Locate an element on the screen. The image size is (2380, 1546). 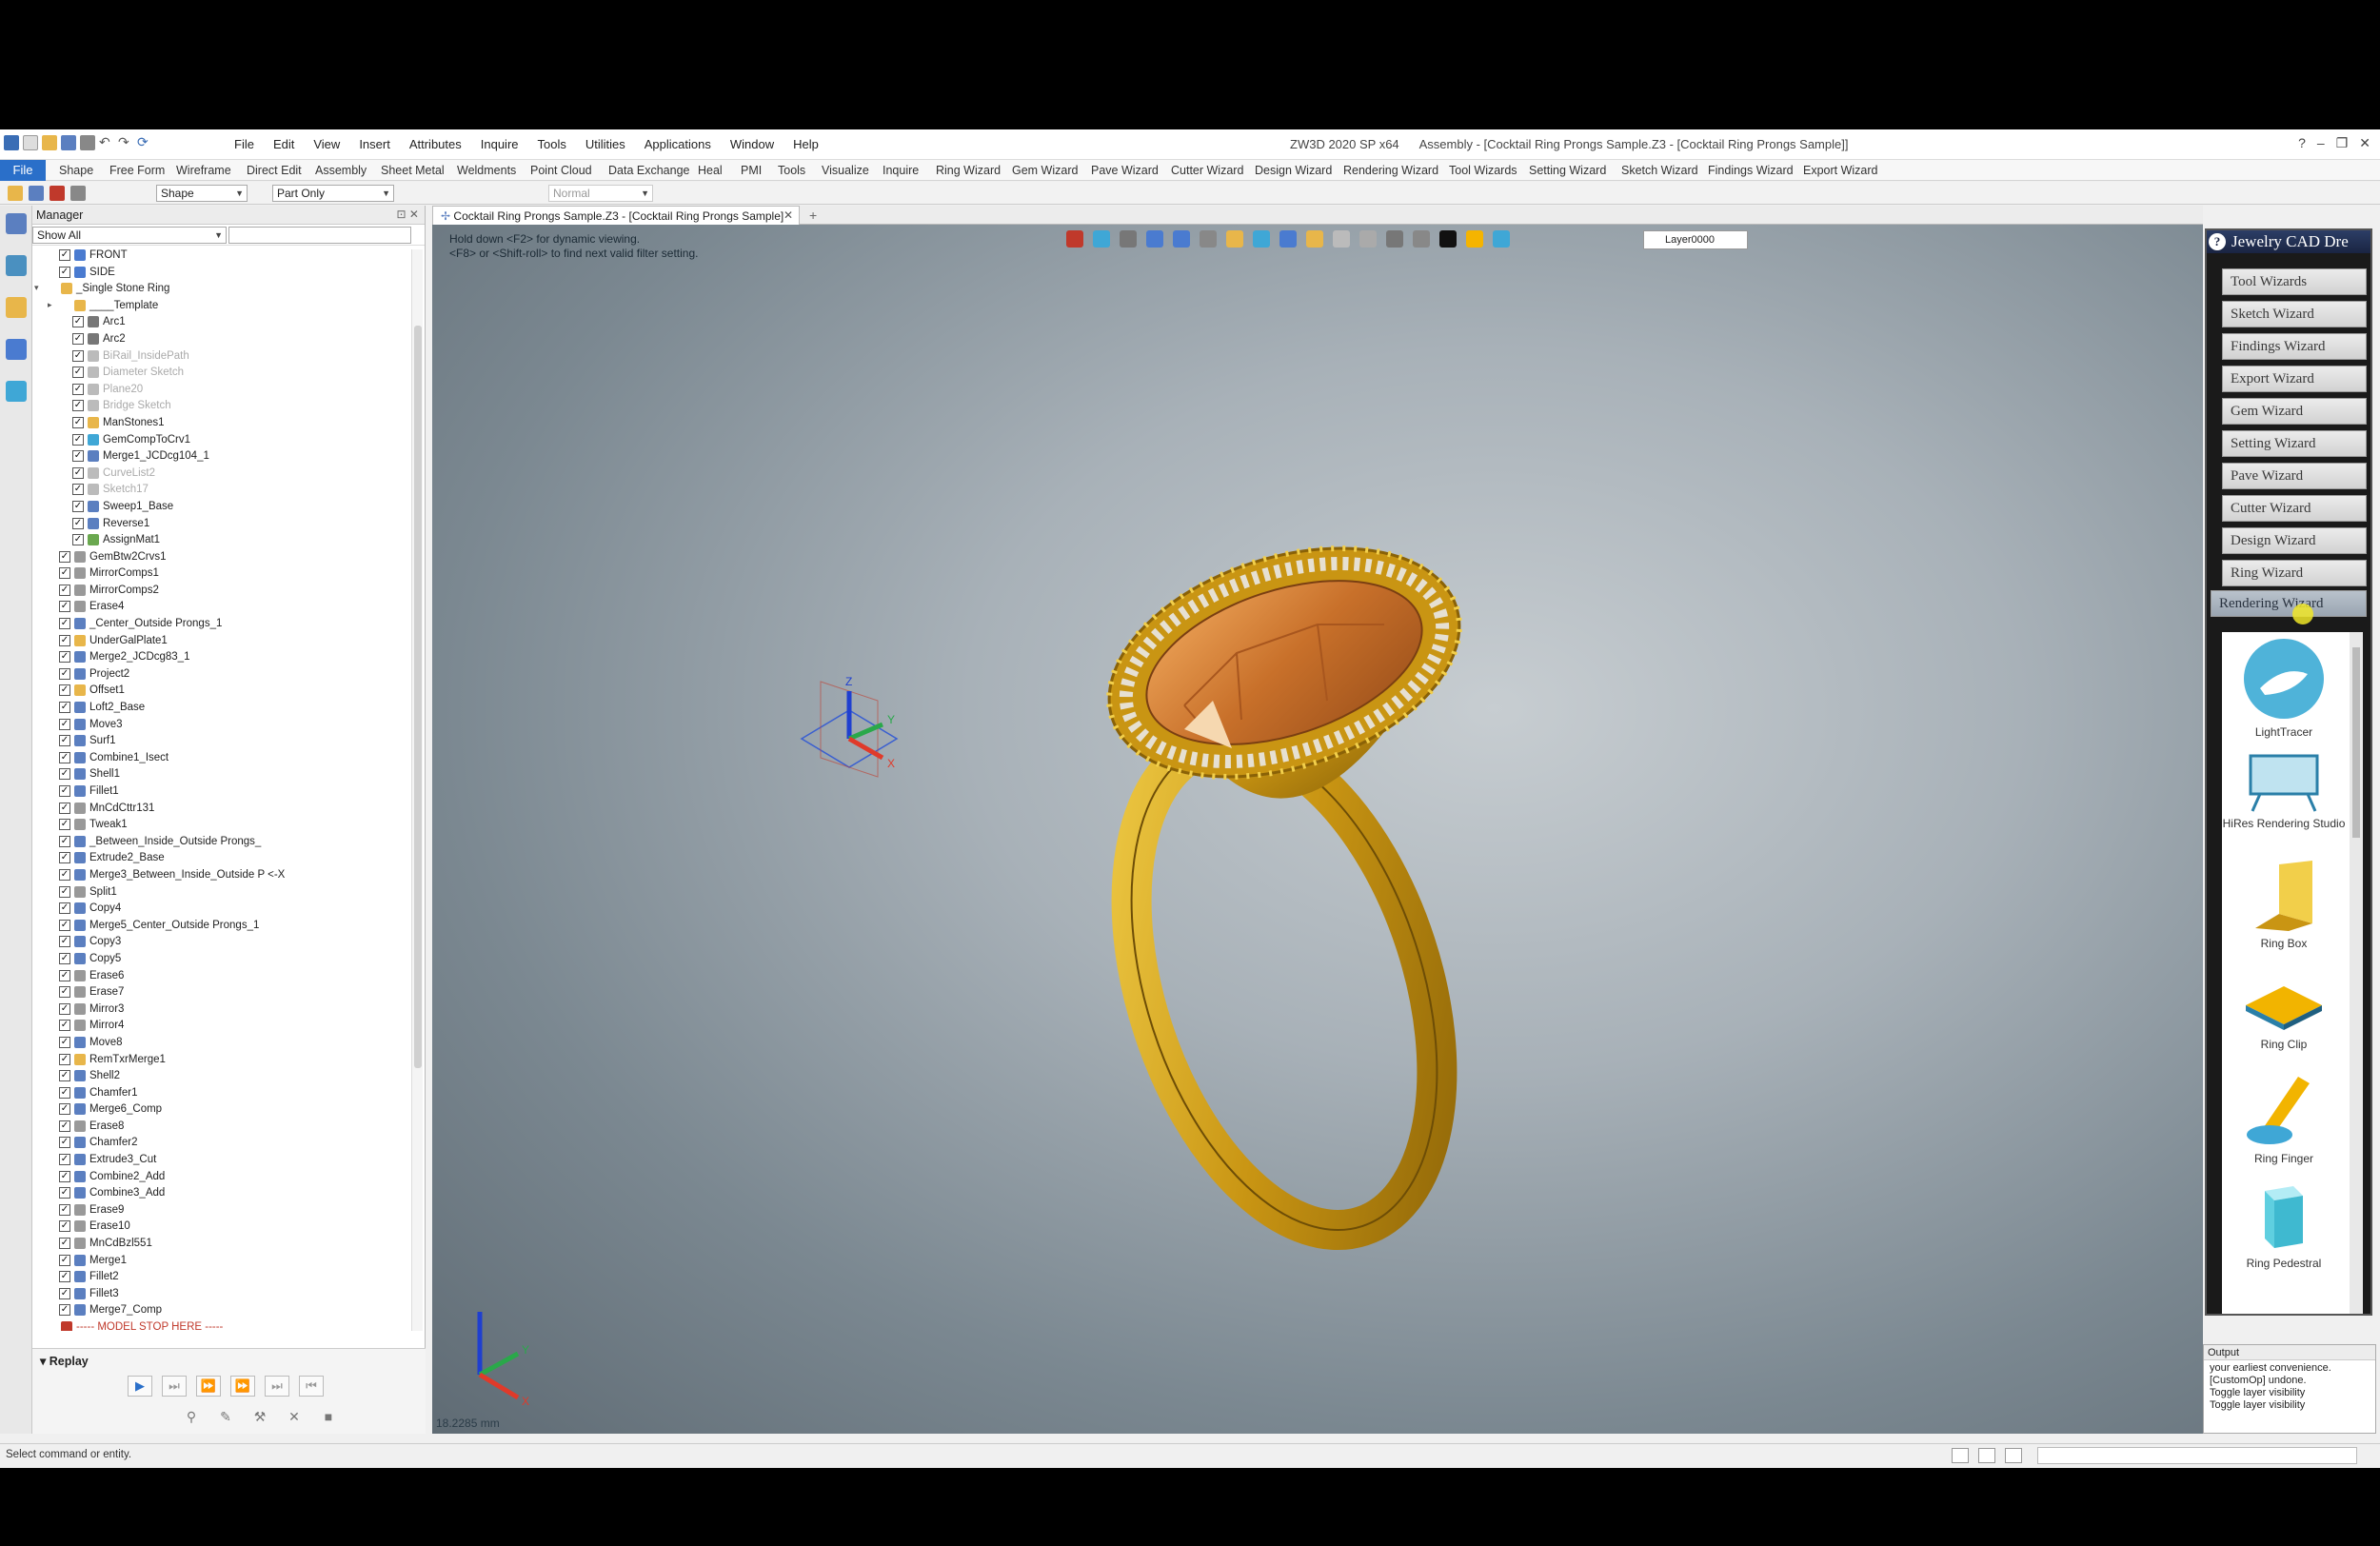
pick-filter-icon is located at coordinates (15, 193).